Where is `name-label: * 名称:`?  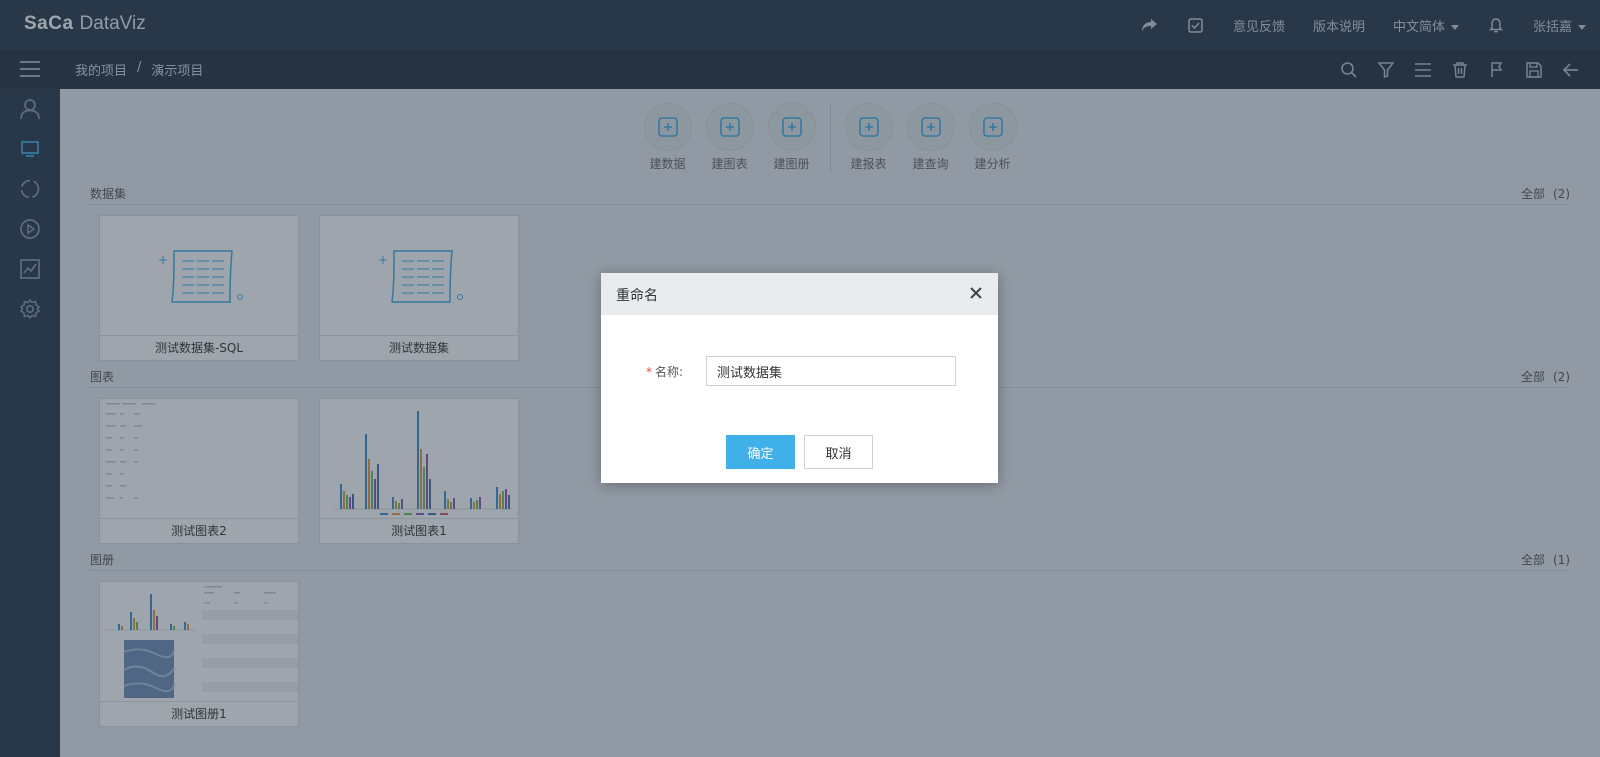
name-label: * 名称: is located at coordinates (676, 371).